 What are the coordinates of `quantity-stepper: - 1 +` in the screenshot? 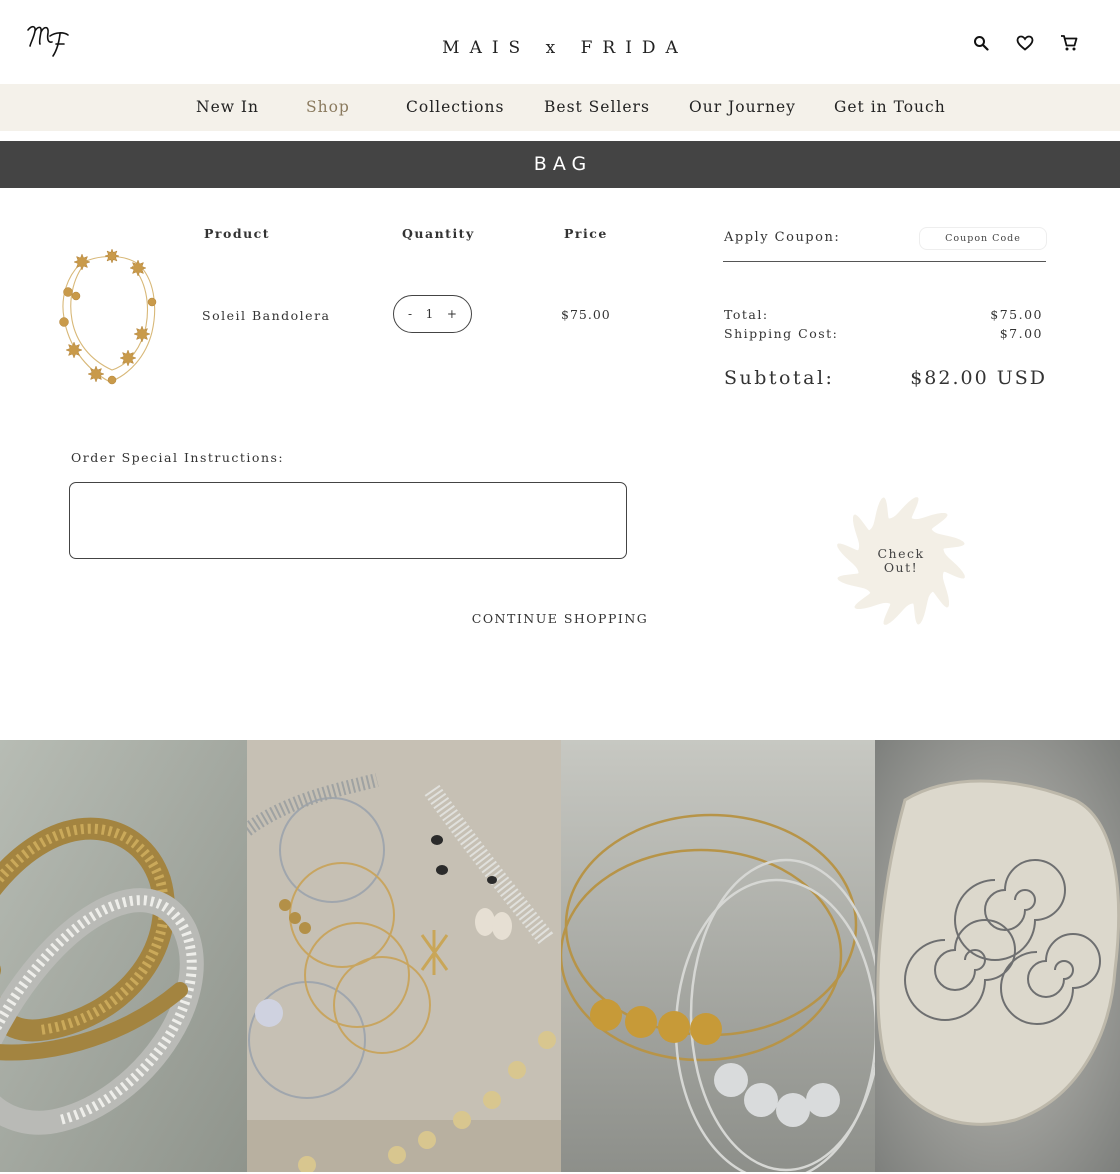 It's located at (432, 314).